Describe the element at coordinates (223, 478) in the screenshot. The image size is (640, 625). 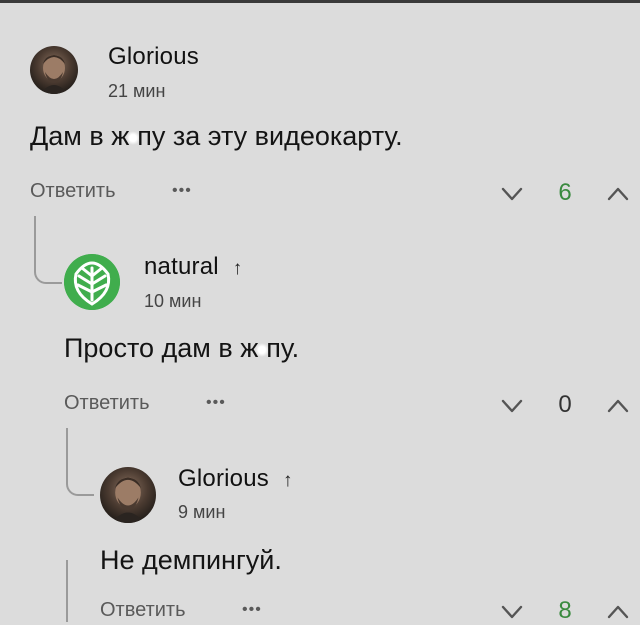
I see `author-name-text: Glorious` at that location.